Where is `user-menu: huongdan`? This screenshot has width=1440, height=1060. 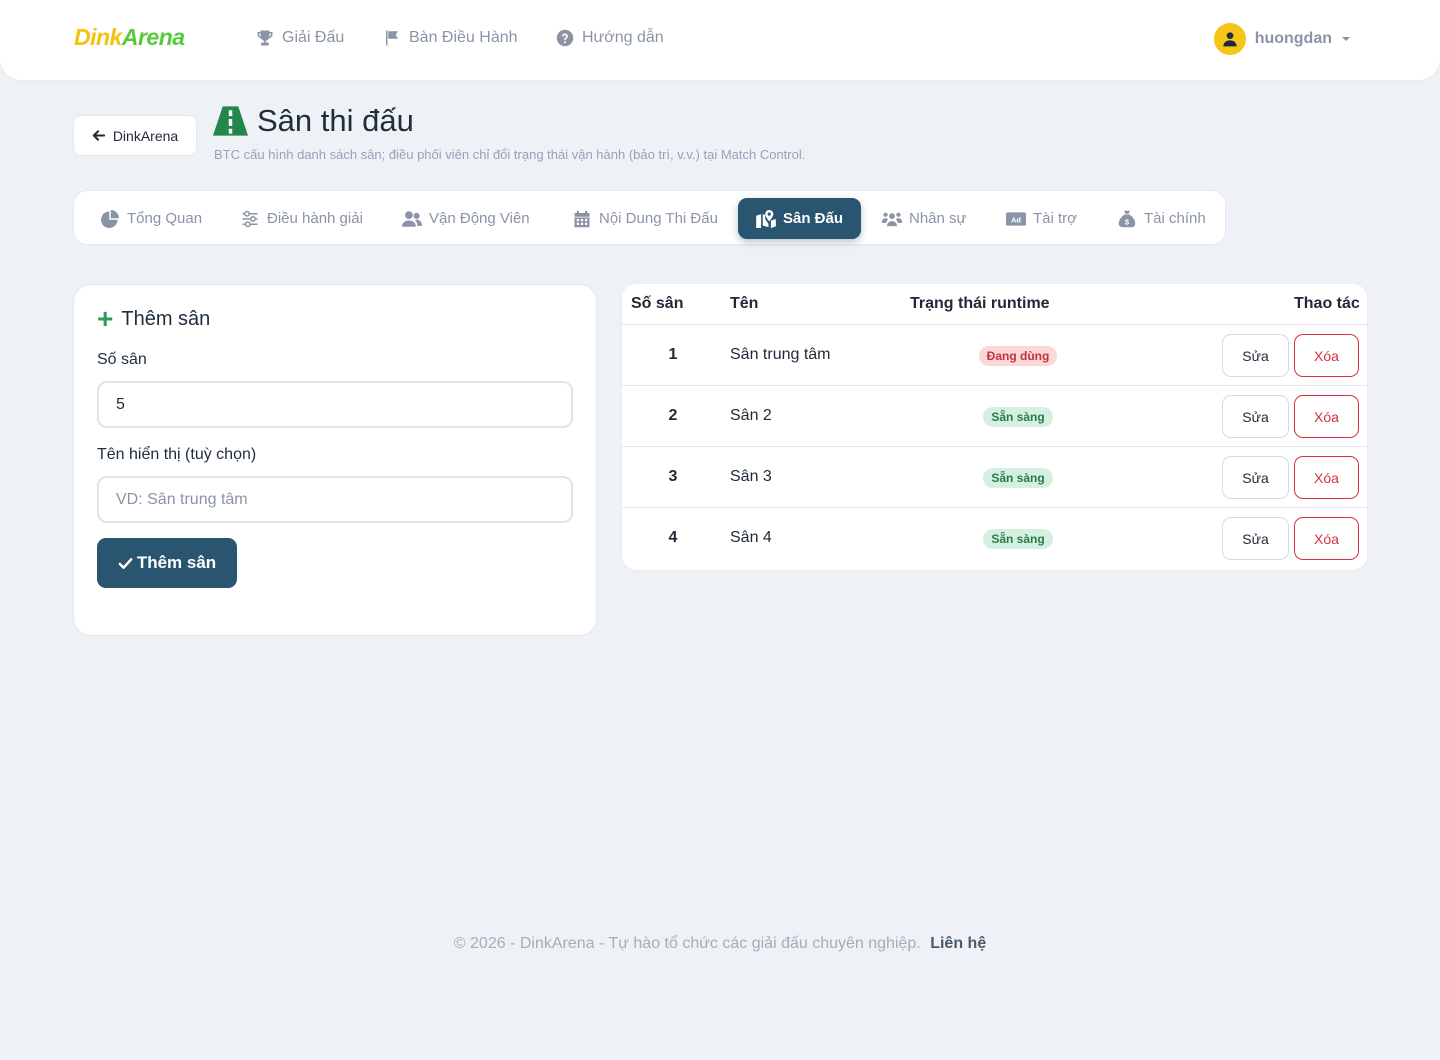
user-menu: huongdan is located at coordinates (1281, 39).